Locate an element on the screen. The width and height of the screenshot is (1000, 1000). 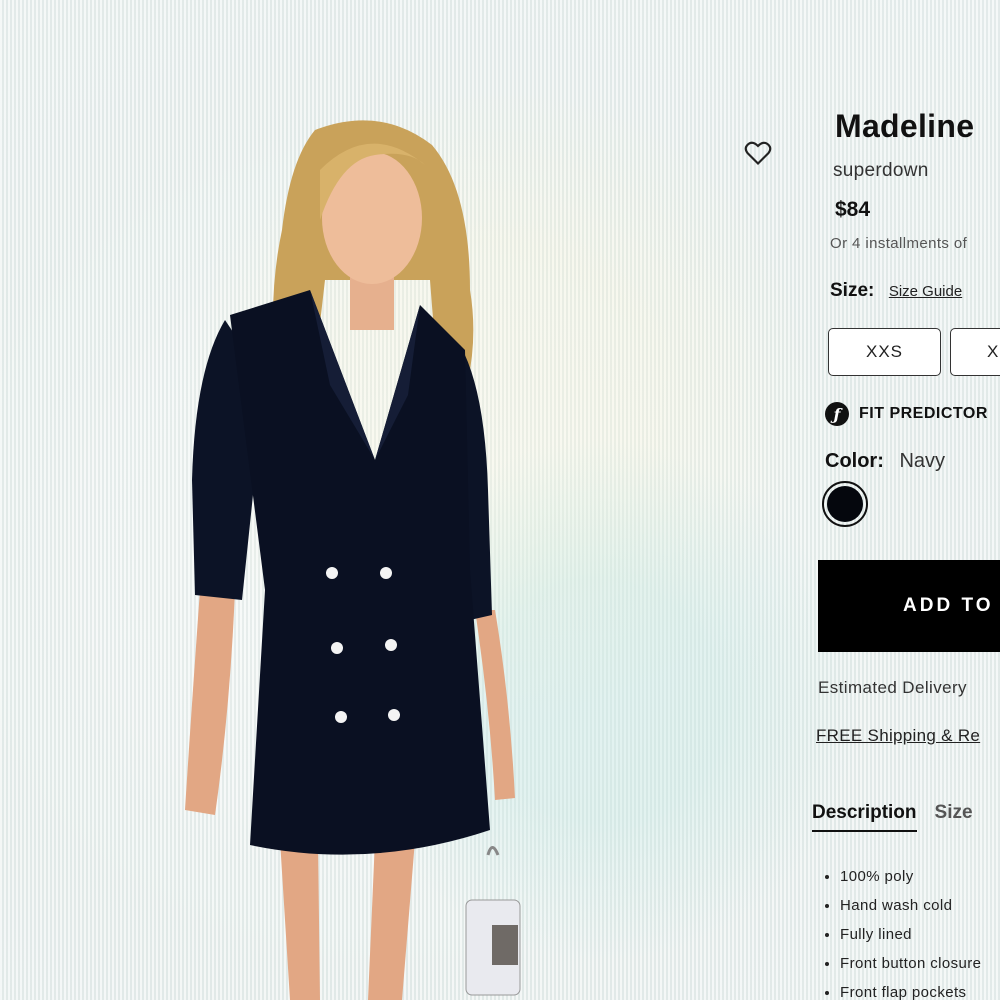
color-label: Color: is located at coordinates (854, 461).